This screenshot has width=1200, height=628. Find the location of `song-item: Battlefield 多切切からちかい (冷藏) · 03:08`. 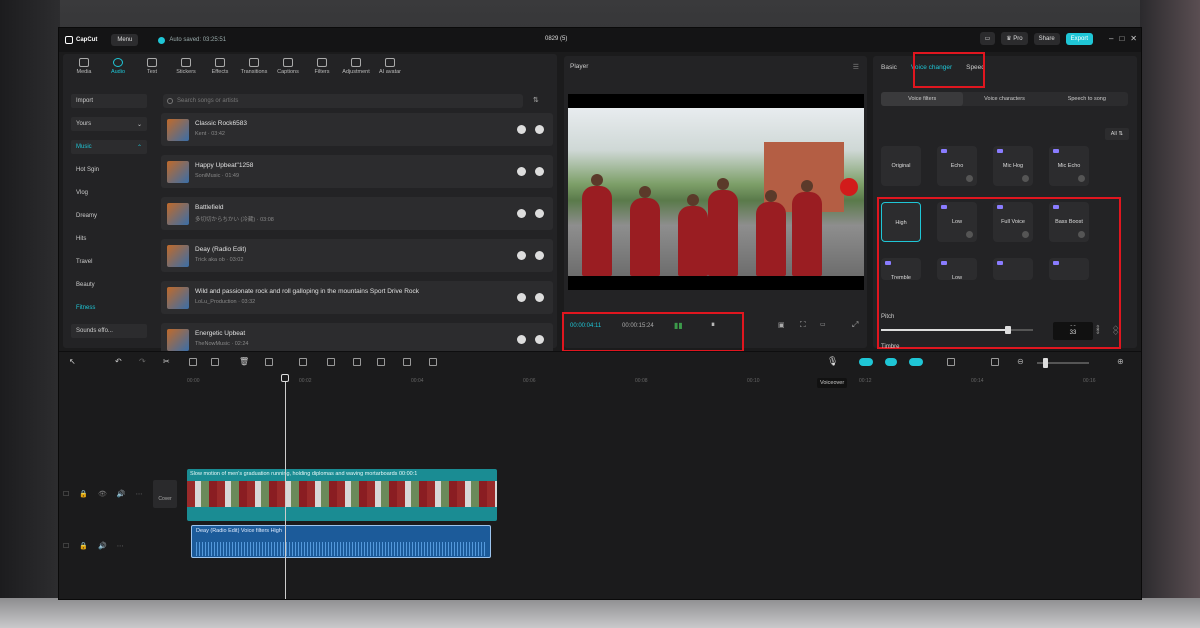

song-item: Battlefield 多切切からちかい (冷藏) · 03:08 is located at coordinates (357, 213).